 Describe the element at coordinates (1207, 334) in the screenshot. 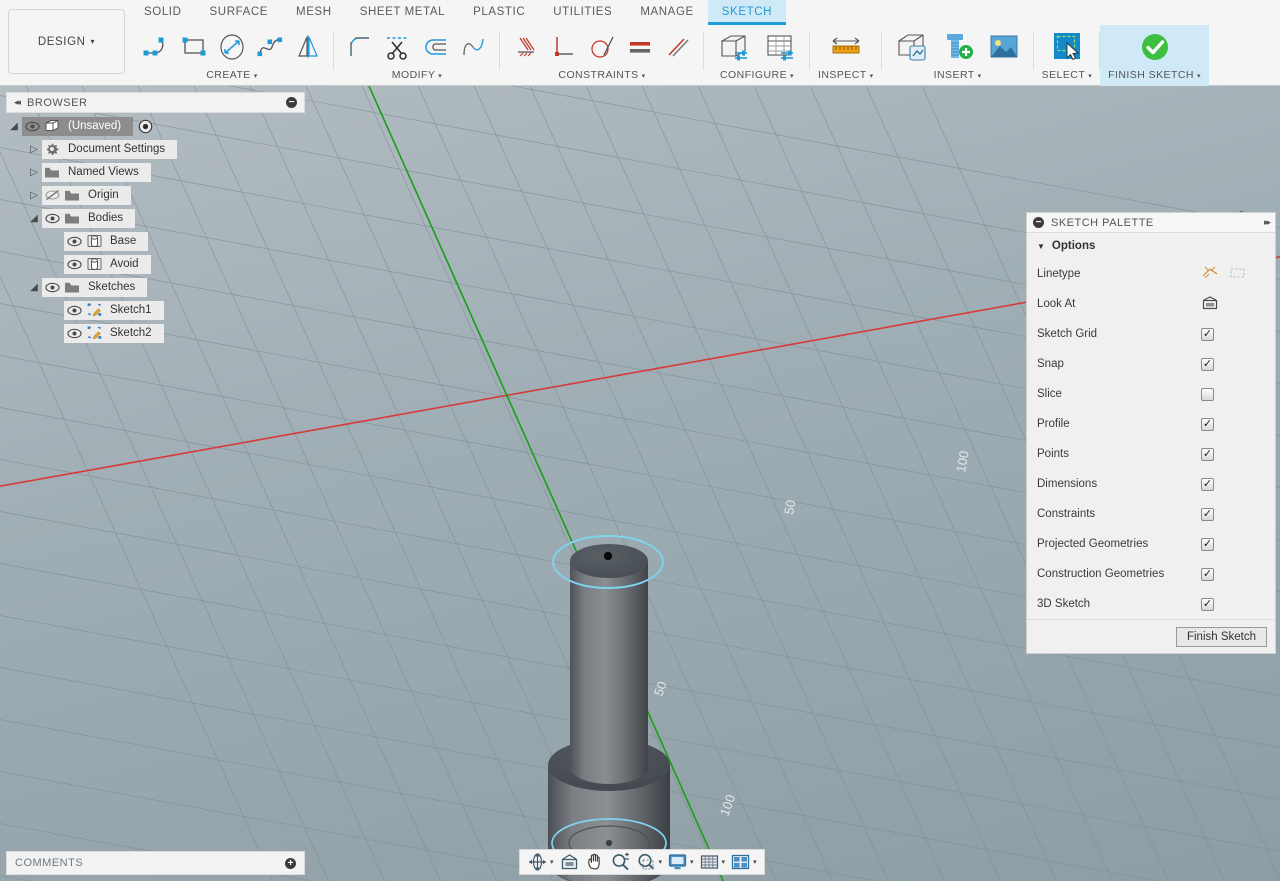

I see `sketch-grid-checkbox: ✓` at that location.